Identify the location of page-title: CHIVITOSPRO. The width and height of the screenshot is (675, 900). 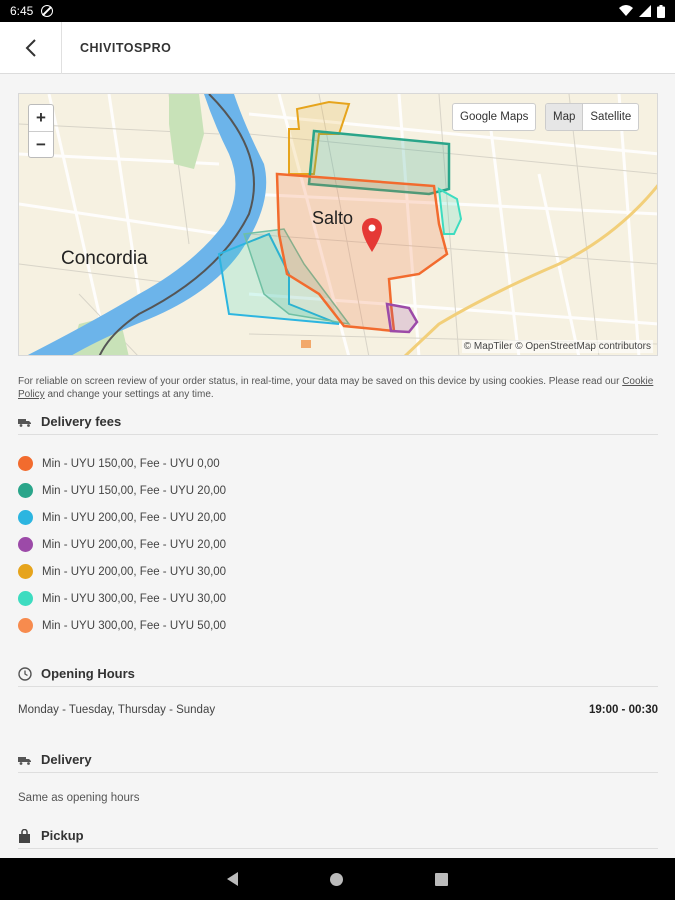
(126, 47).